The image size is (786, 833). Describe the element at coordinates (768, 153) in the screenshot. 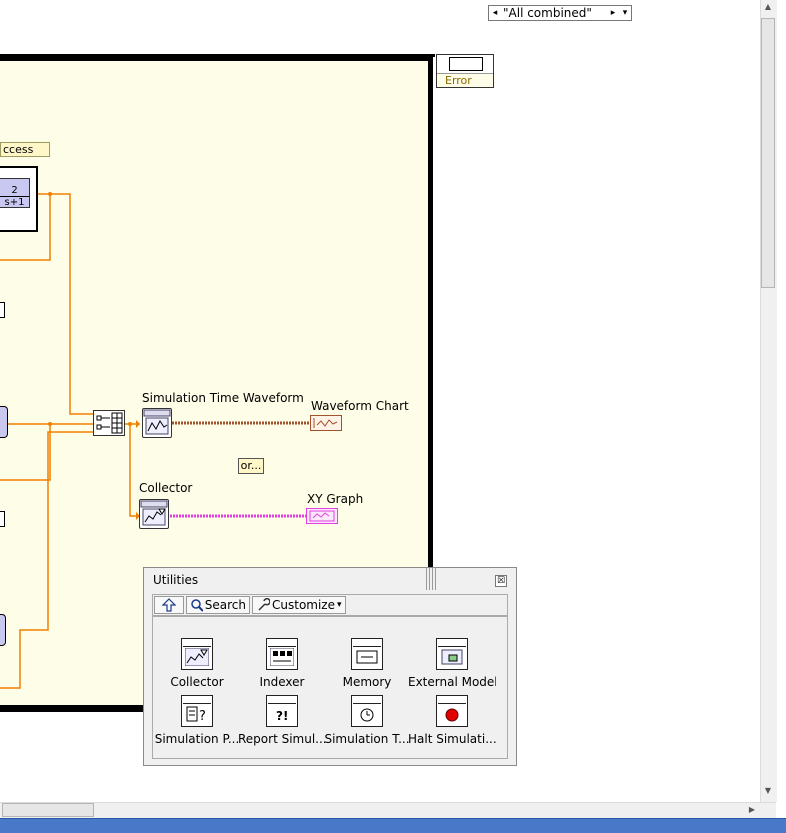

I see `vertical-scroll-thumb` at that location.